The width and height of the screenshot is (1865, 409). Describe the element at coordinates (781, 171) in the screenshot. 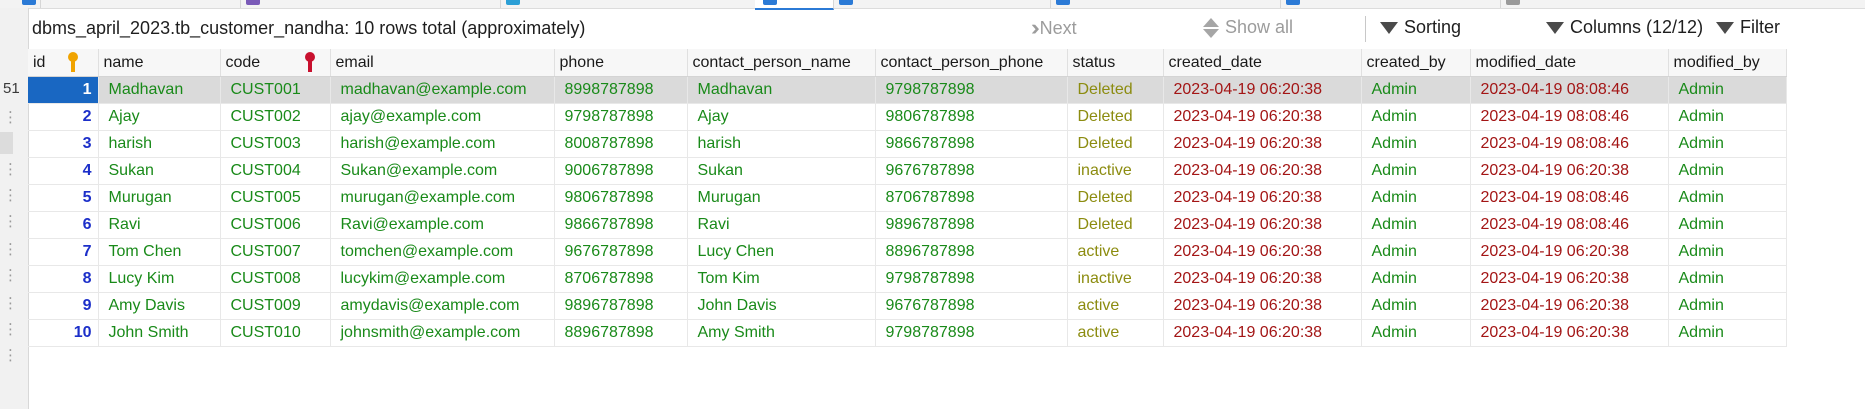

I see `cell-contact-person-name: Sukan` at that location.